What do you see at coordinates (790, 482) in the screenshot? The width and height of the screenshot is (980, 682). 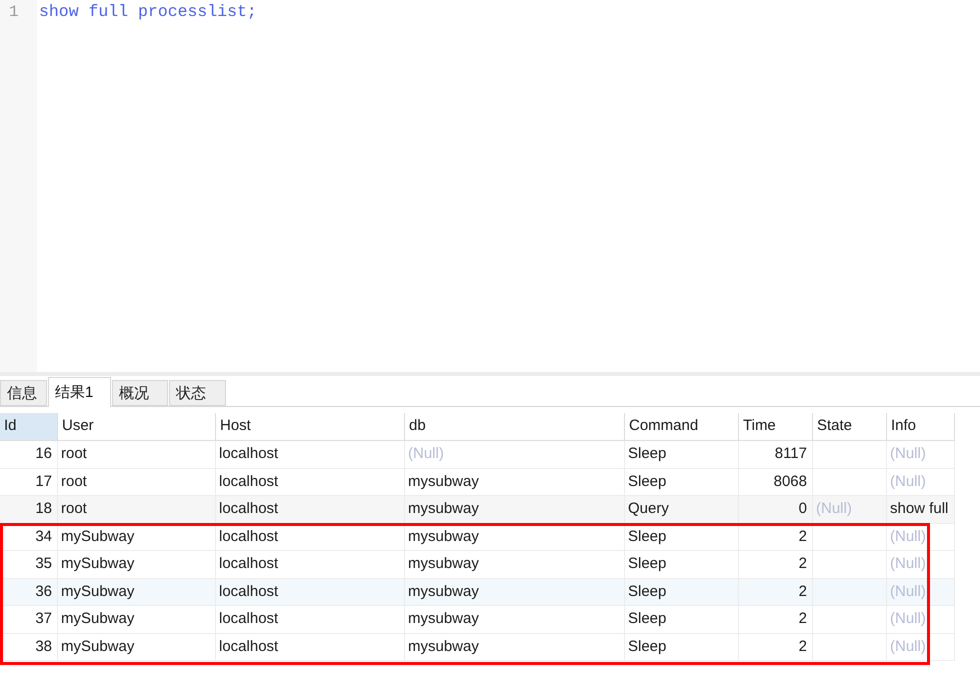 I see `table-cell-text: 8068` at bounding box center [790, 482].